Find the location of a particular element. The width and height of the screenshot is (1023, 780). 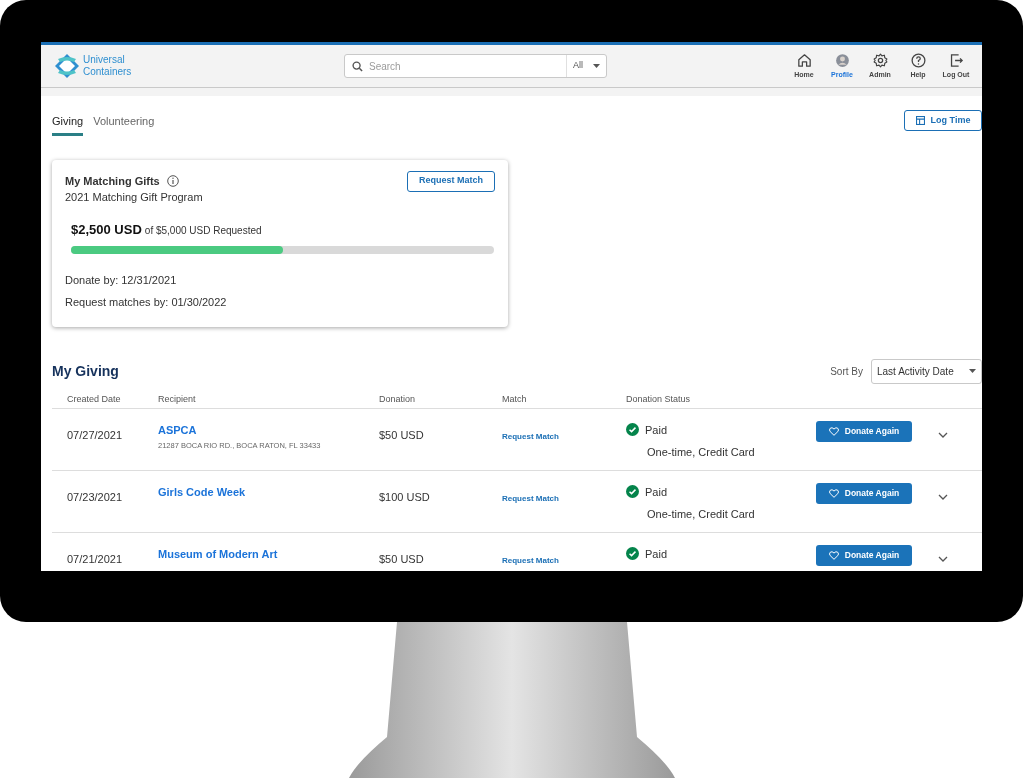

logo-text: Containers is located at coordinates (107, 72).